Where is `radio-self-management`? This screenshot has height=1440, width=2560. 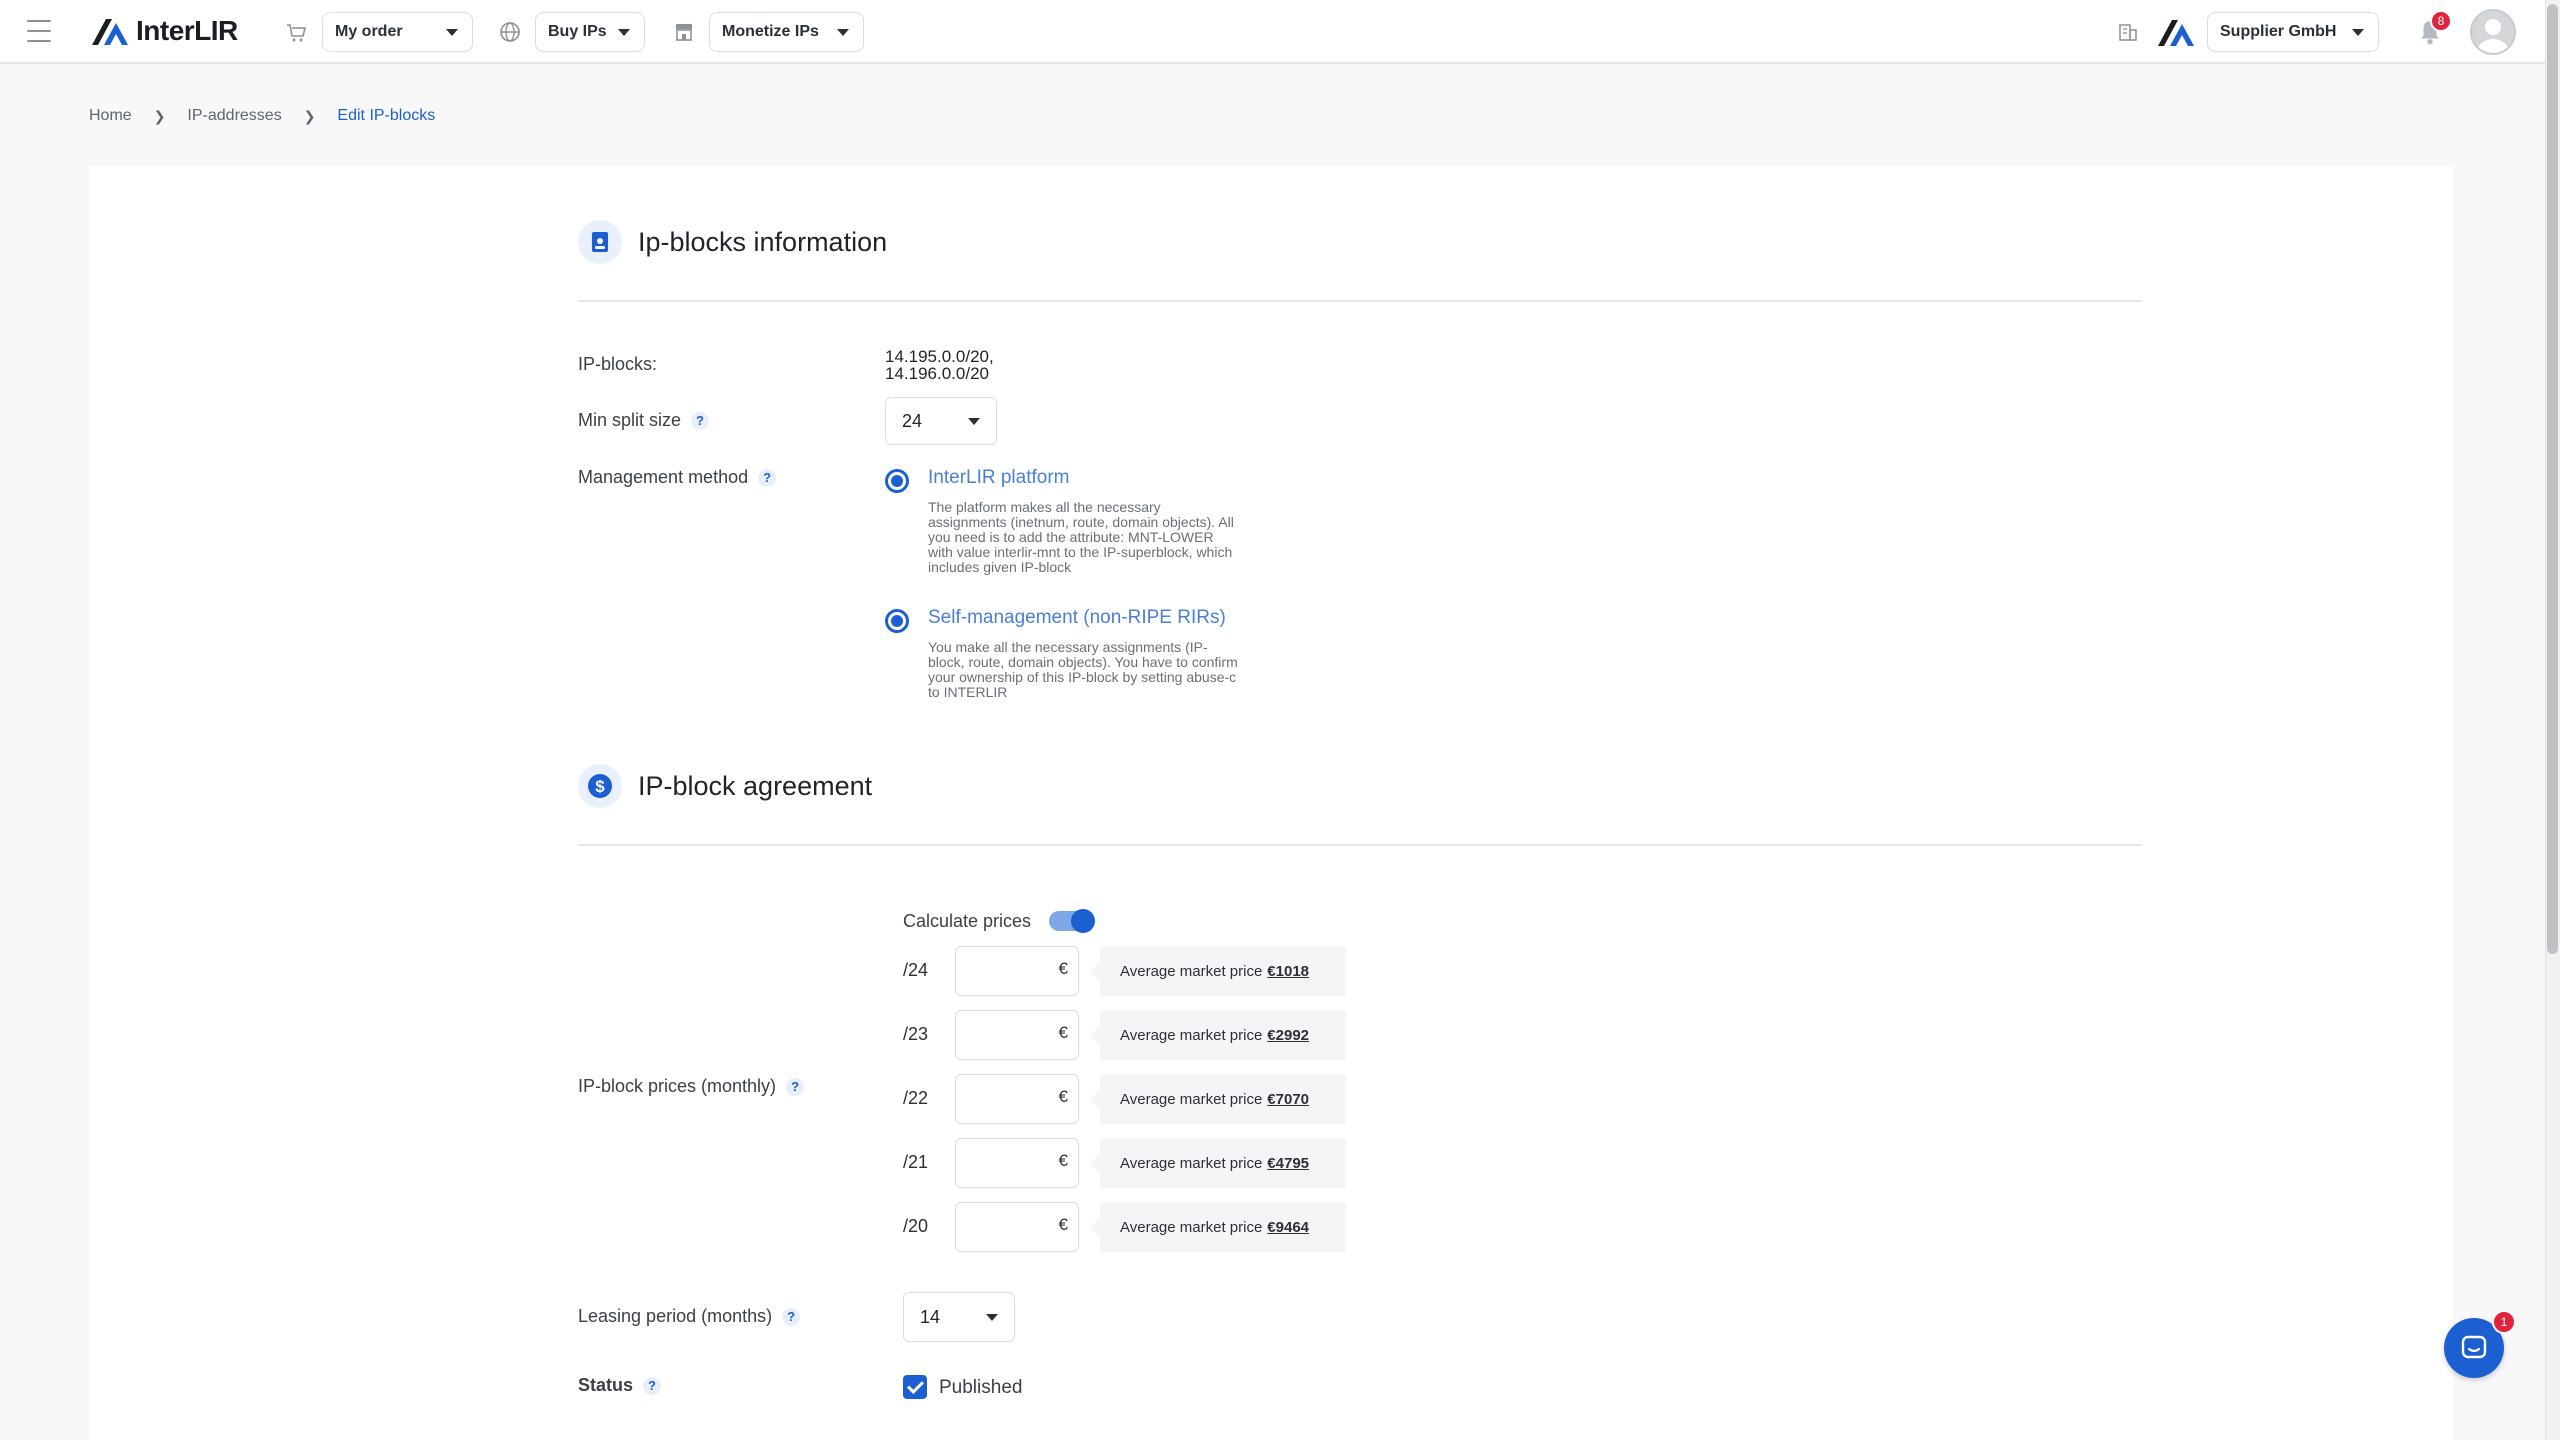 radio-self-management is located at coordinates (897, 621).